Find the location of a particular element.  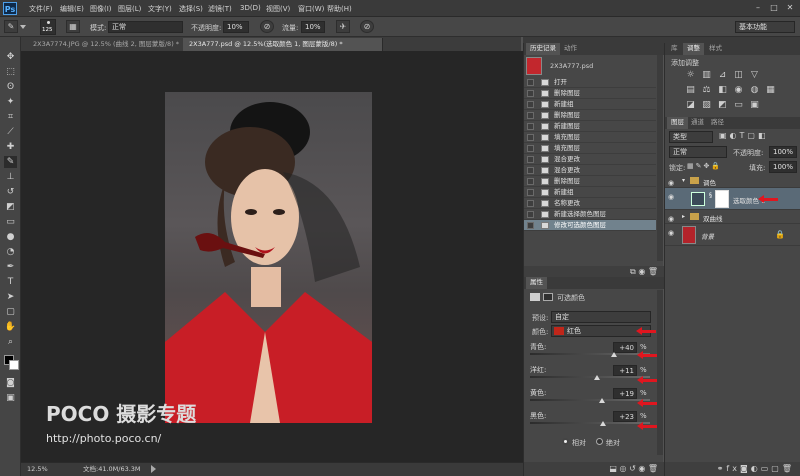

layer-mask-thumbnail is located at coordinates (722, 199).